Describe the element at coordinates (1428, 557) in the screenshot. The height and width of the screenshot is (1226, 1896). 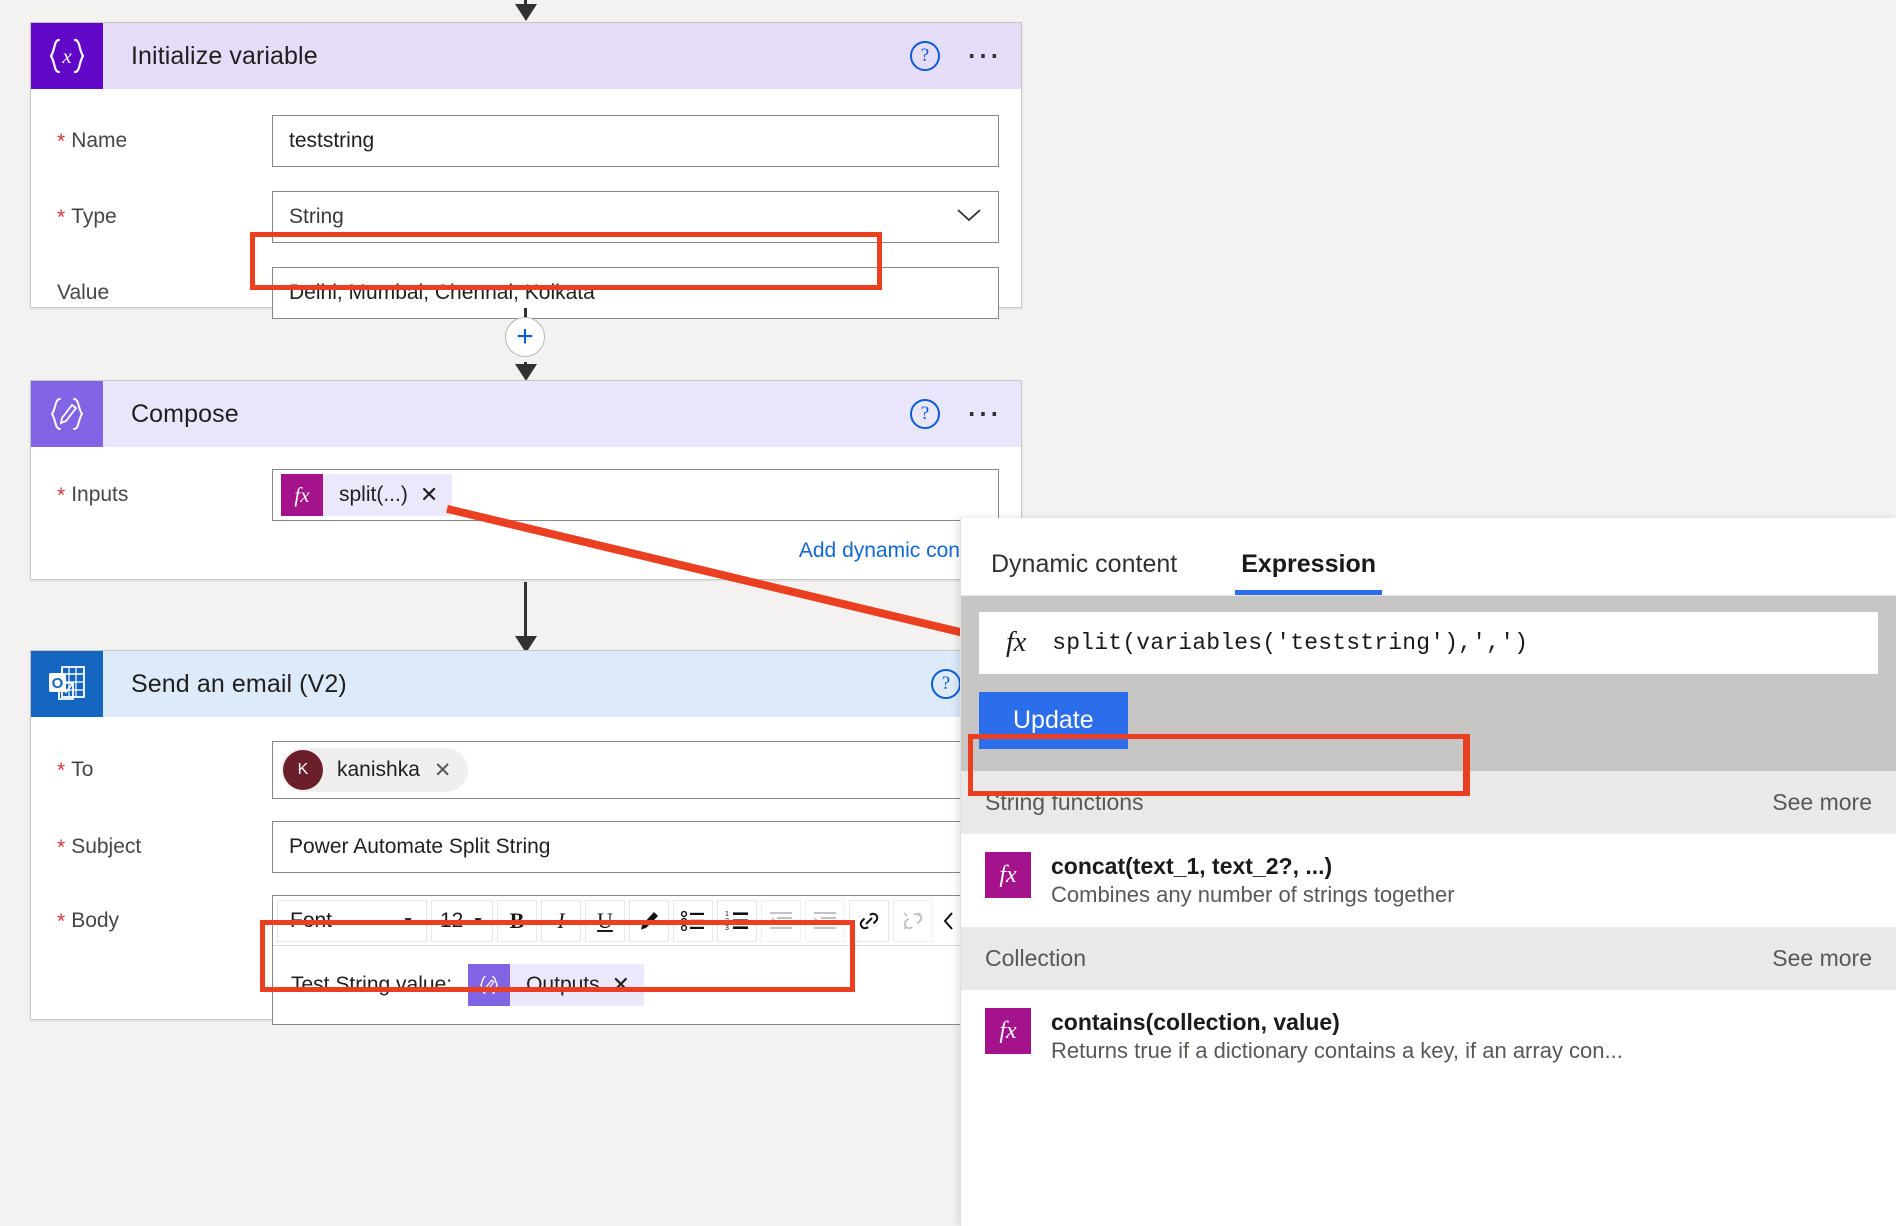
I see `panel-tab-list: Dynamic content Expression` at that location.